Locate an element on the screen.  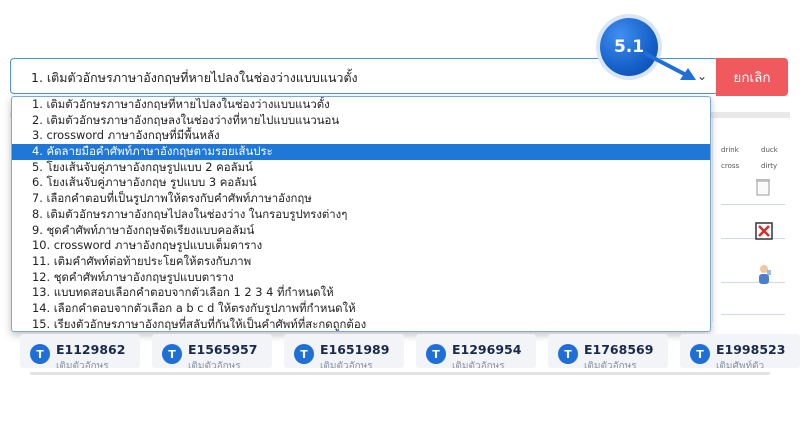
worksheet-card: T E1651989 เติมตัวอักษร is located at coordinates (344, 351).